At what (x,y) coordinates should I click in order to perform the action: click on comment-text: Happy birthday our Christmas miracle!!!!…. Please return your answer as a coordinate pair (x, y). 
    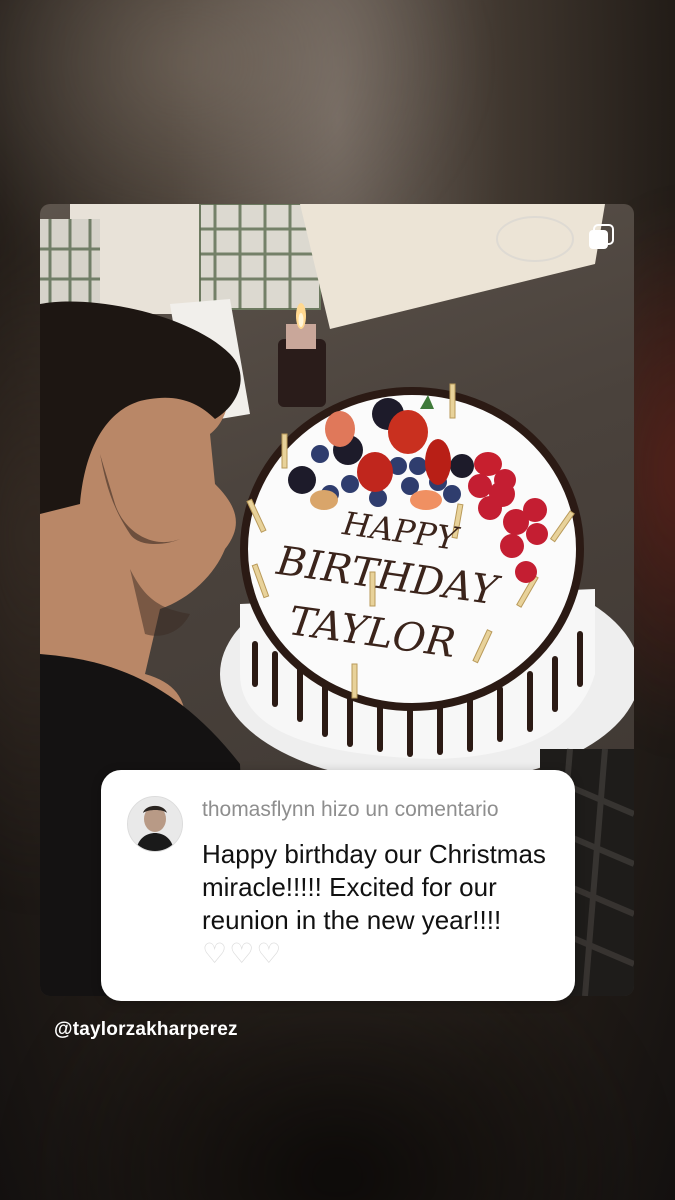
    Looking at the image, I should click on (382, 904).